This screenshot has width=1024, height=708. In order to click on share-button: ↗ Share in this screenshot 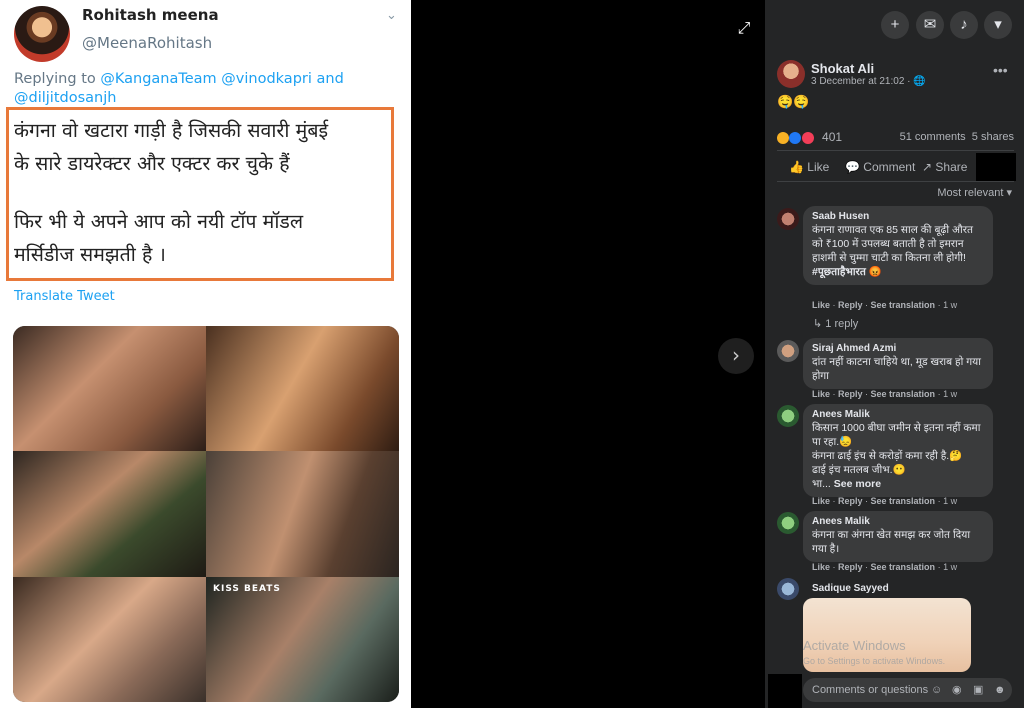, I will do `click(944, 167)`.